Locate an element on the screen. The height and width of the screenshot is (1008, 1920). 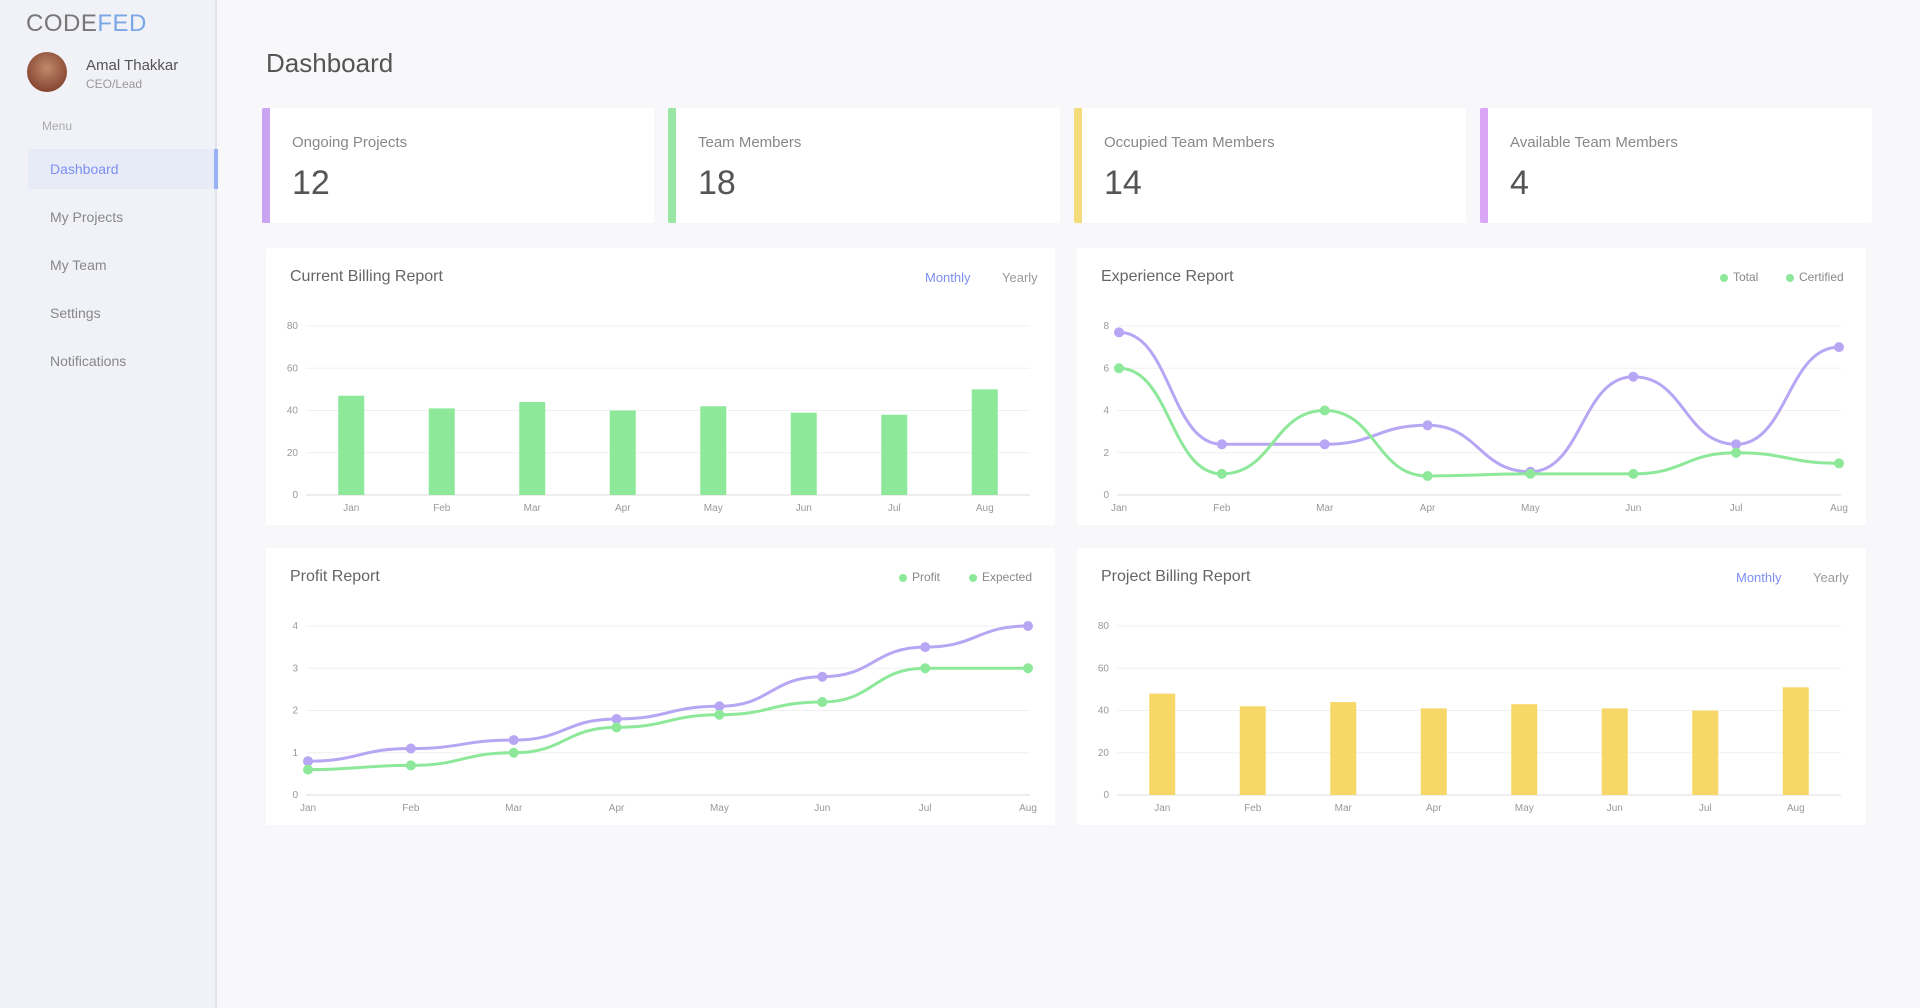
y-tick-label: 8 is located at coordinates (1106, 326).